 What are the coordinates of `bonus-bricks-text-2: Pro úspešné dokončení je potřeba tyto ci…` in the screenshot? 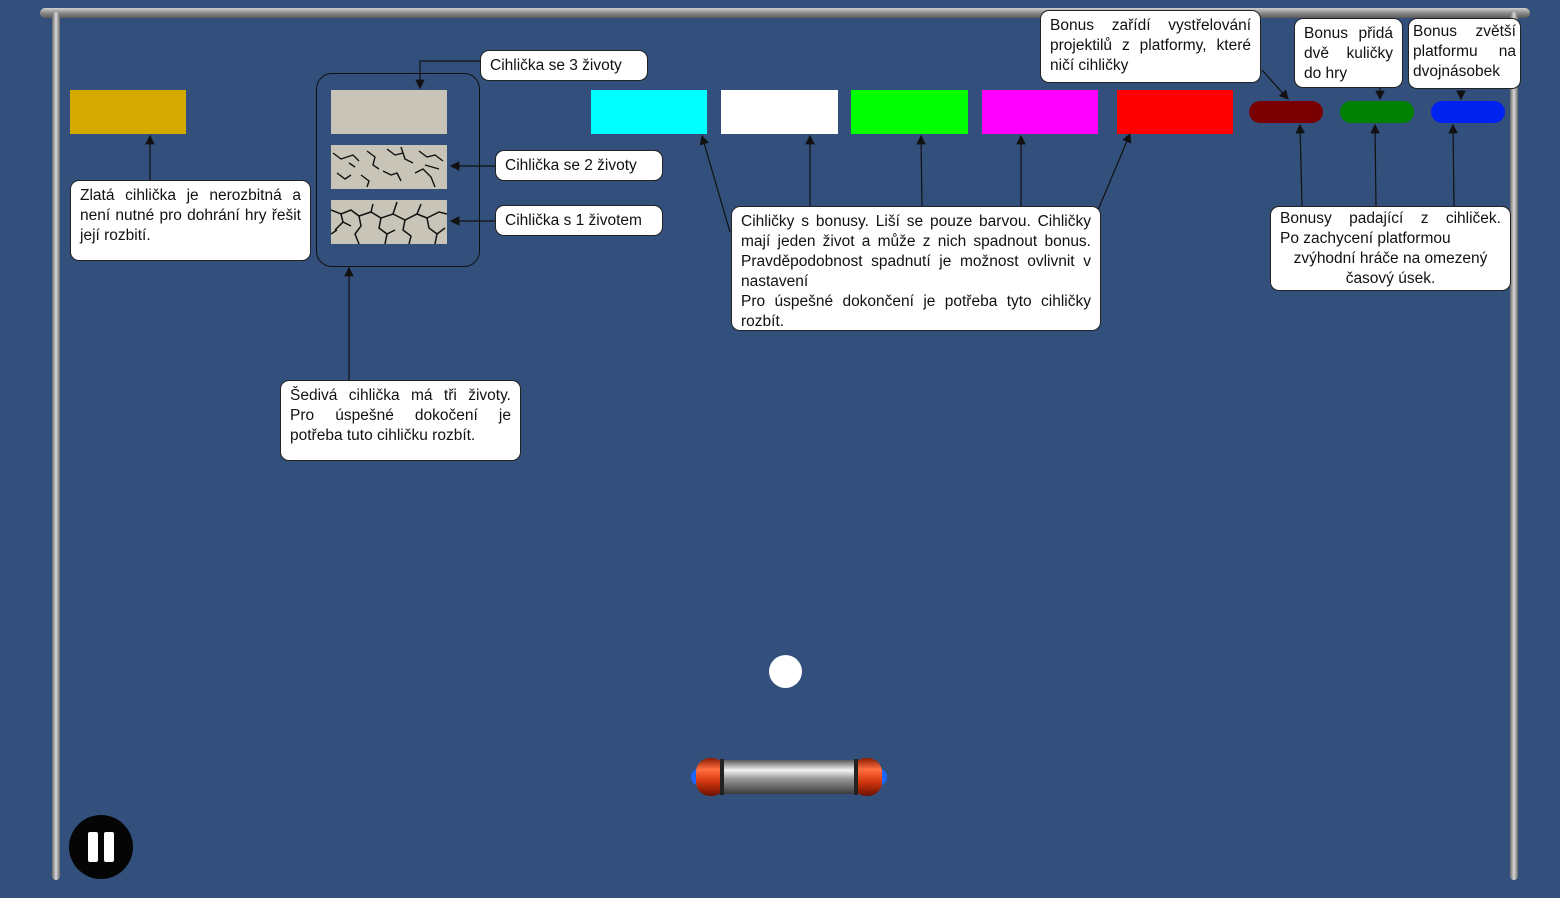 It's located at (916, 311).